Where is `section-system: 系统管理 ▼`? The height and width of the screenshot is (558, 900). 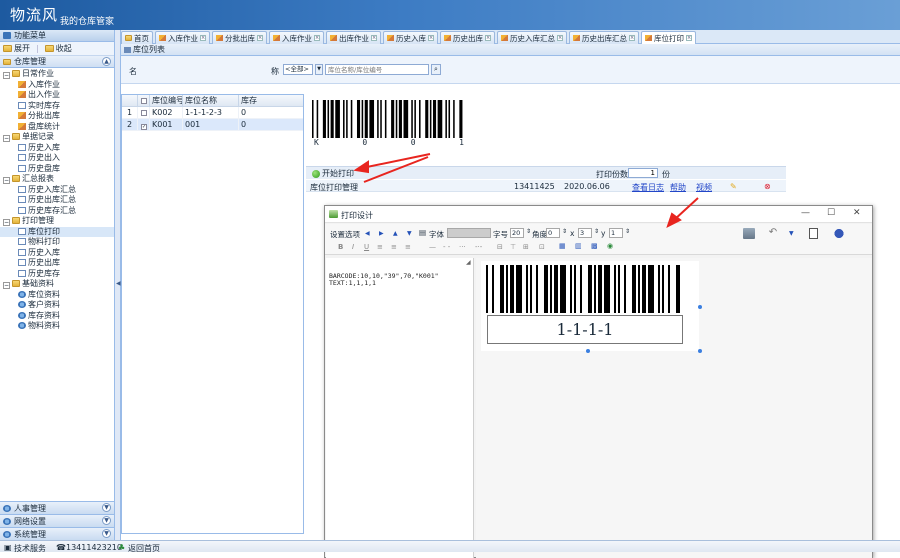 section-system: 系统管理 ▼ is located at coordinates (57, 533).